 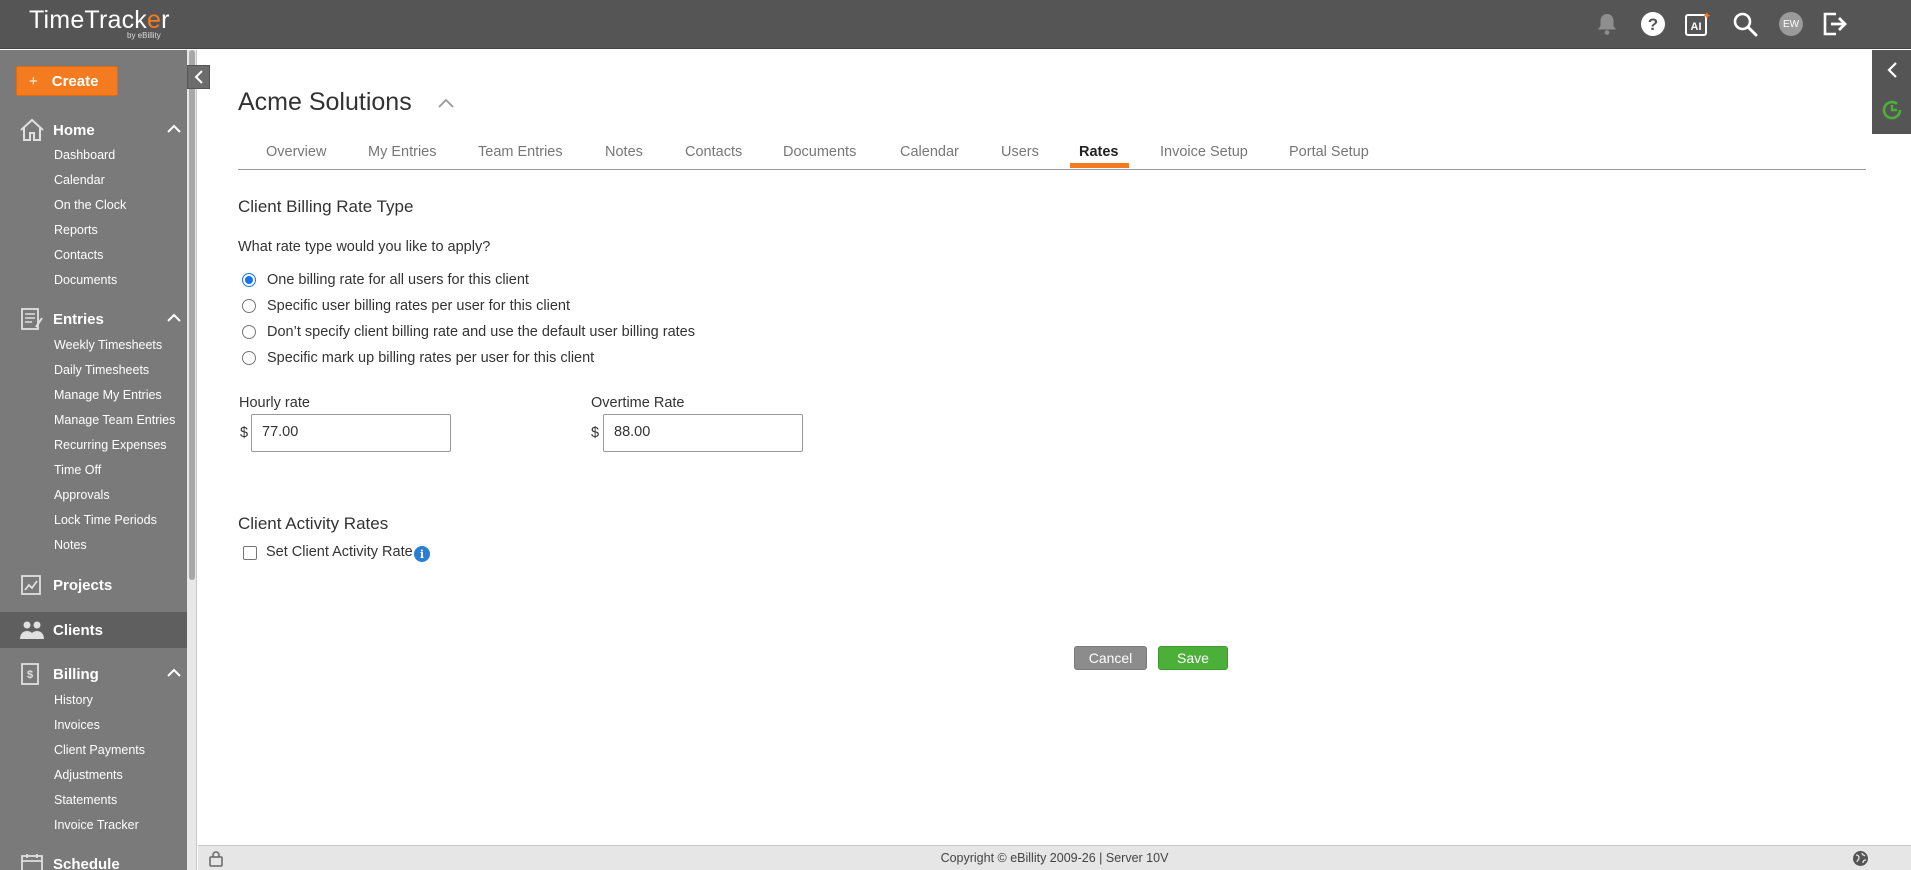 What do you see at coordinates (88, 775) in the screenshot?
I see `sidebar-item-adjustments: Adjustments` at bounding box center [88, 775].